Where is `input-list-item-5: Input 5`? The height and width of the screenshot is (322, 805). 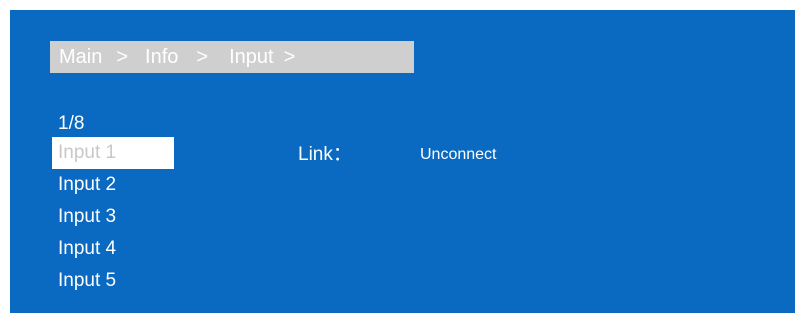
input-list-item-5: Input 5 is located at coordinates (113, 281).